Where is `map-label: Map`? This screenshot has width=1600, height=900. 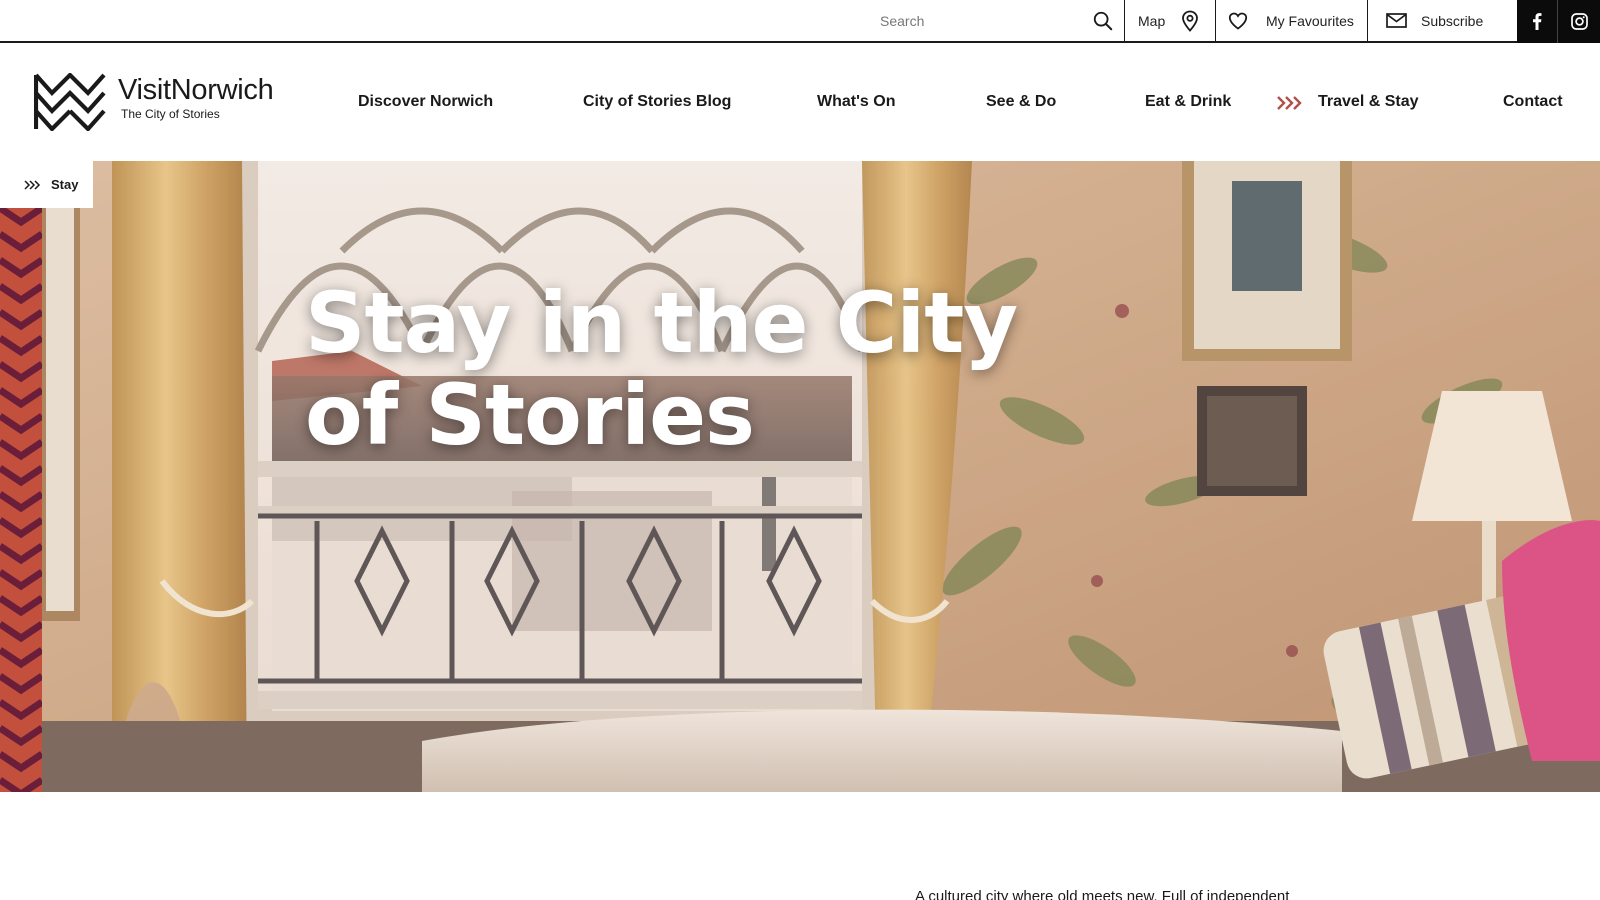 map-label: Map is located at coordinates (1152, 20).